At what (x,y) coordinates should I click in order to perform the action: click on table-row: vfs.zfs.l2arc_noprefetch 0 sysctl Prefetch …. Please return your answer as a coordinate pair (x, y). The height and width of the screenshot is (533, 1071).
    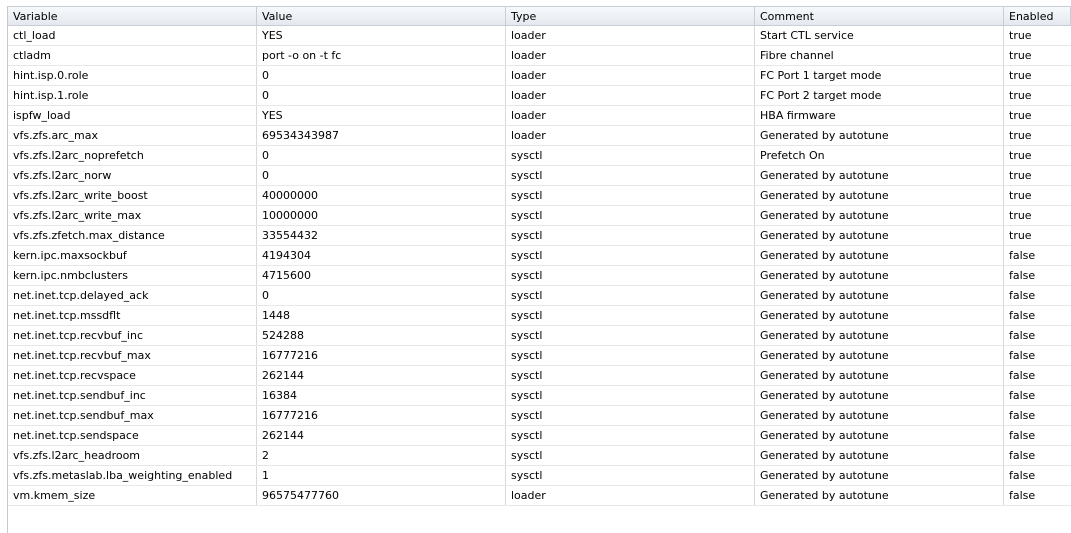
    Looking at the image, I should click on (539, 156).